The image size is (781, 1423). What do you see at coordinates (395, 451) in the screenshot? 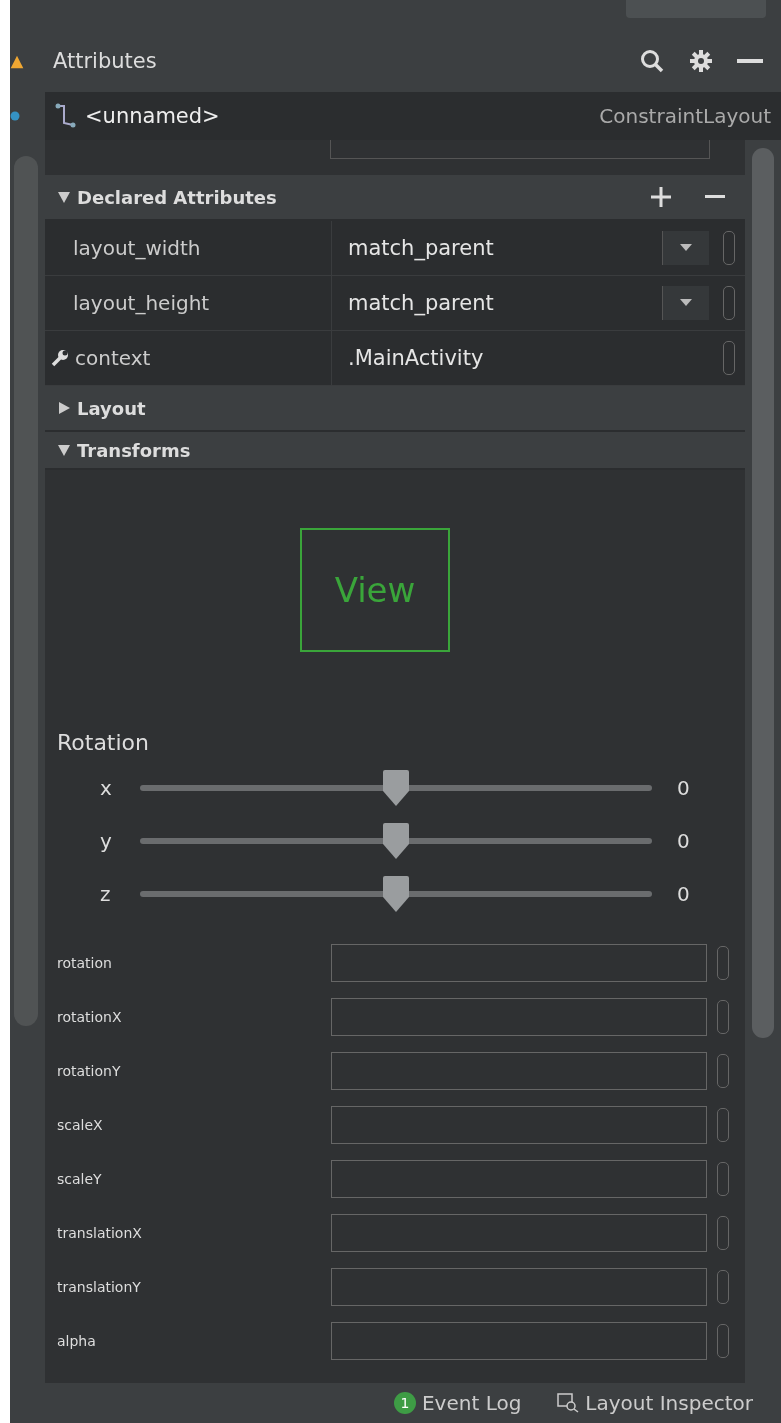
I see `section-header: Transforms` at bounding box center [395, 451].